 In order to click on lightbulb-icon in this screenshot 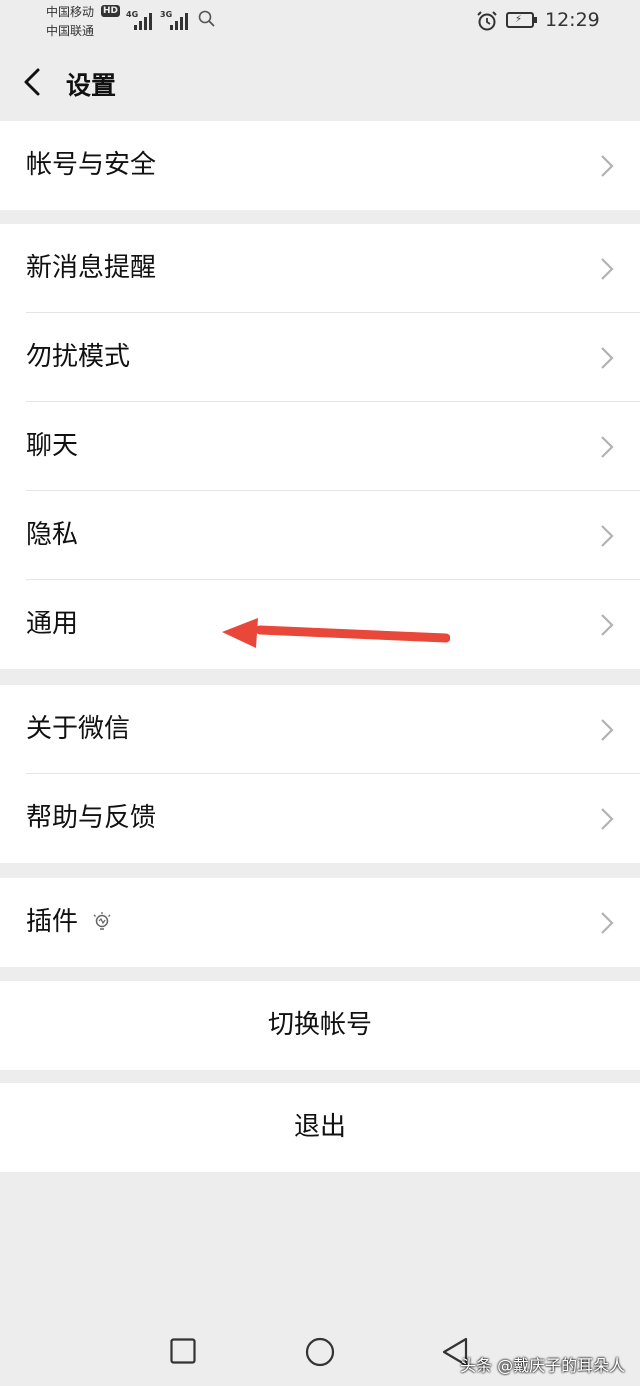, I will do `click(102, 921)`.